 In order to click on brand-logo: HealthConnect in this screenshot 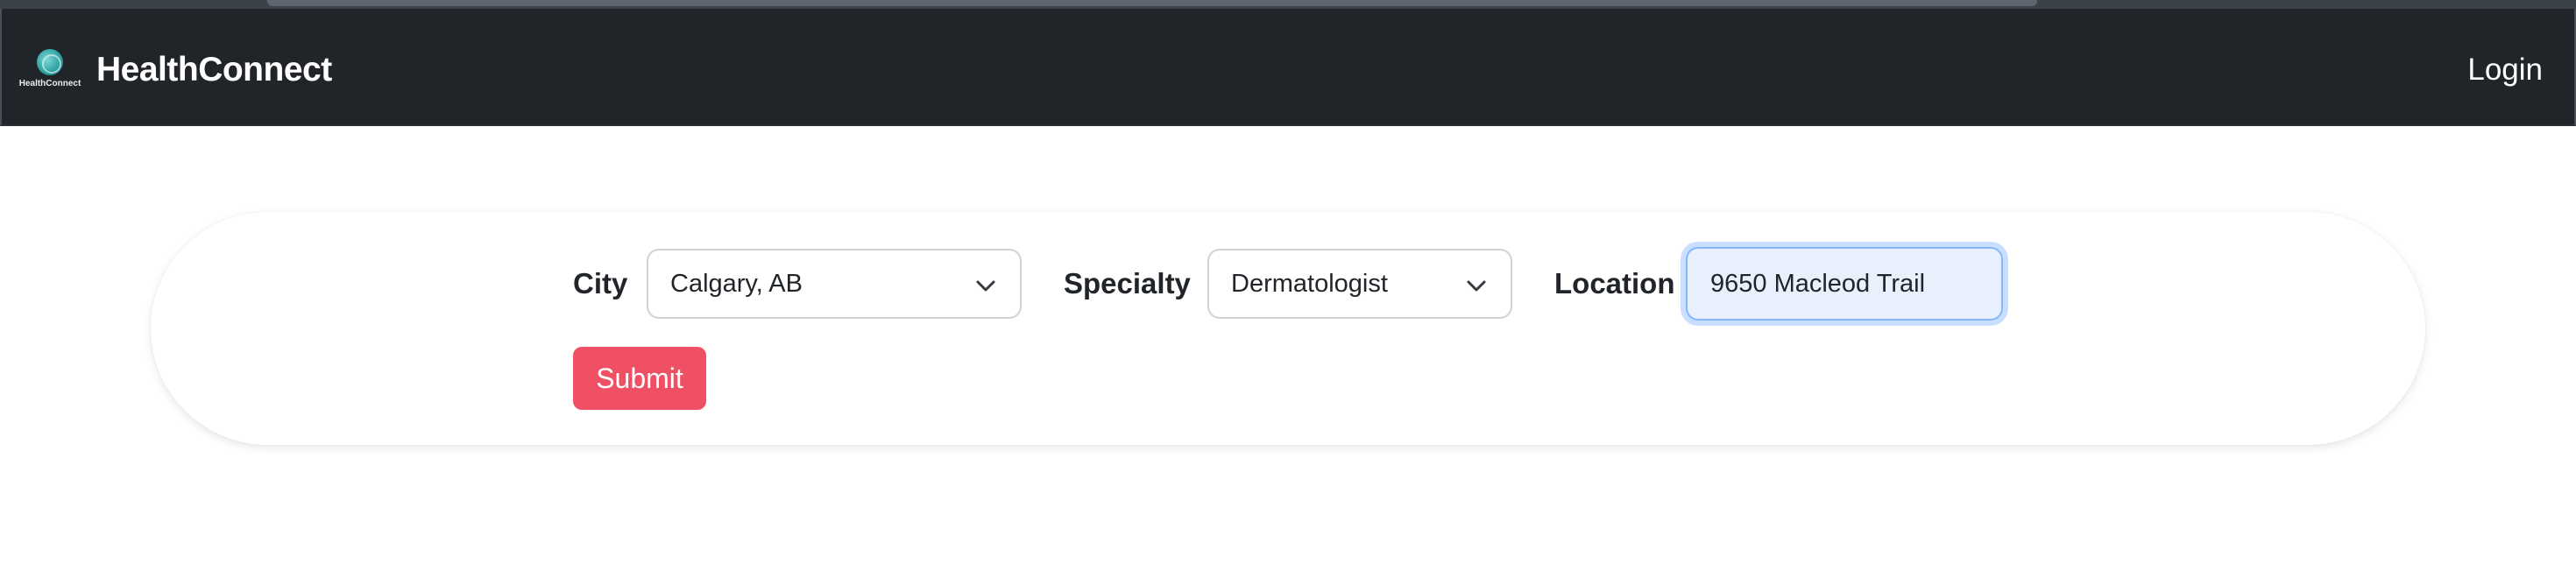, I will do `click(50, 72)`.